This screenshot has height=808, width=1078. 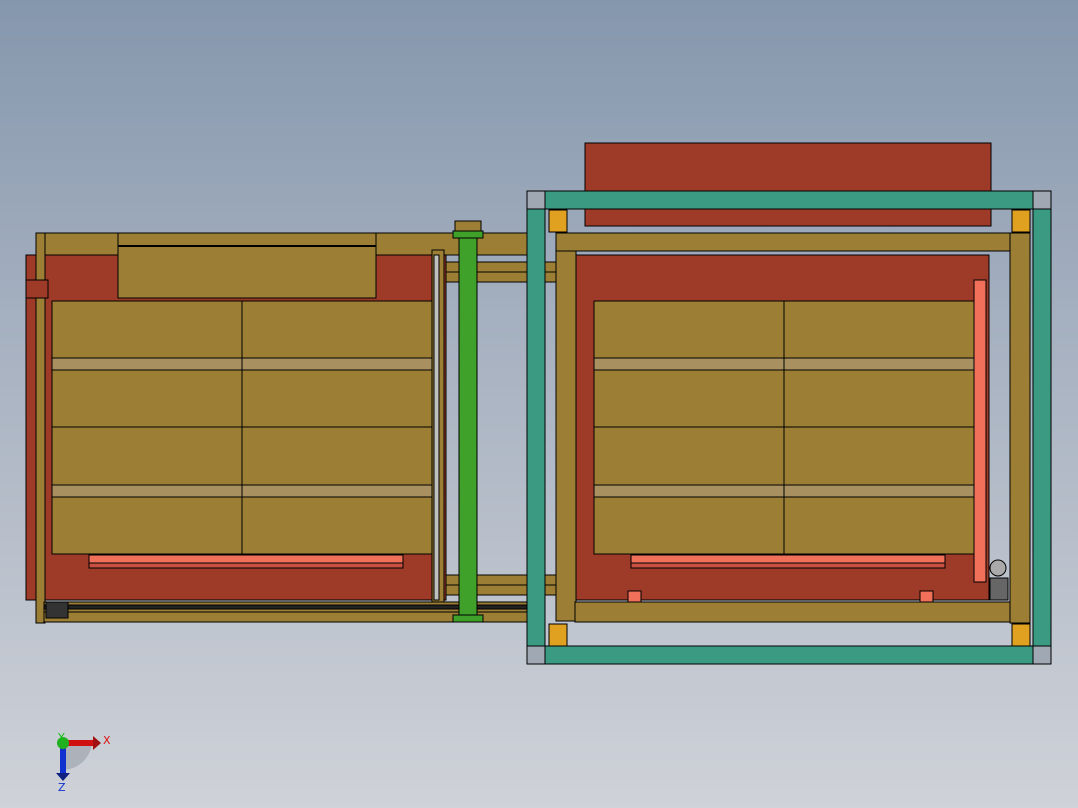 What do you see at coordinates (788, 184) in the screenshot?
I see `right-top-red-panel` at bounding box center [788, 184].